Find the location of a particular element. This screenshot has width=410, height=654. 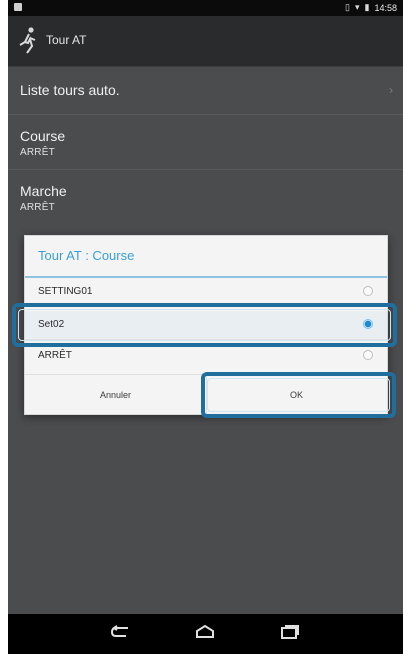

app-title: Tour AT is located at coordinates (66, 40).